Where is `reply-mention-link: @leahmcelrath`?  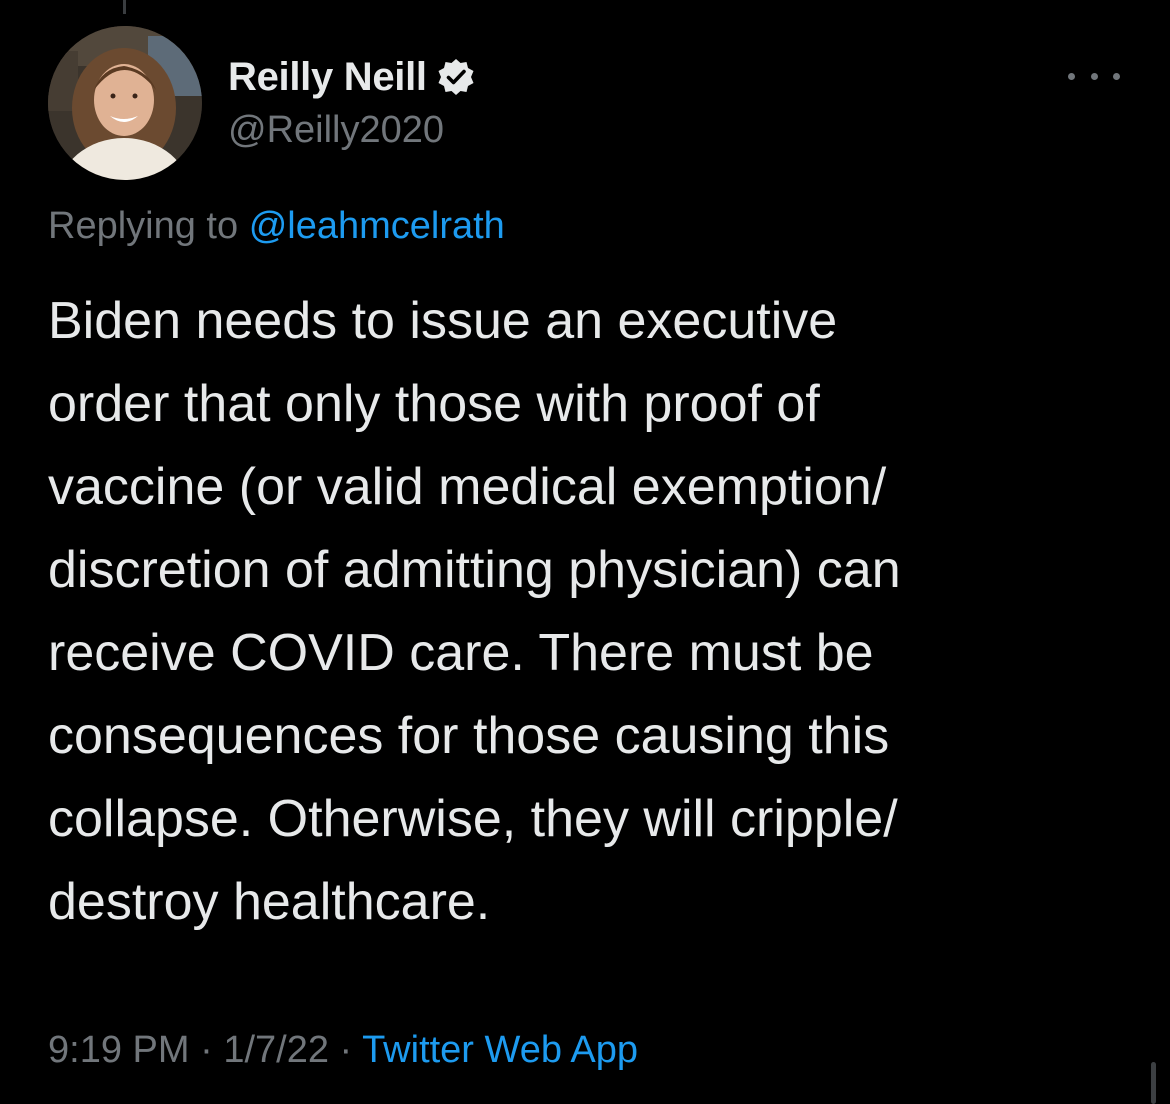 reply-mention-link: @leahmcelrath is located at coordinates (377, 226).